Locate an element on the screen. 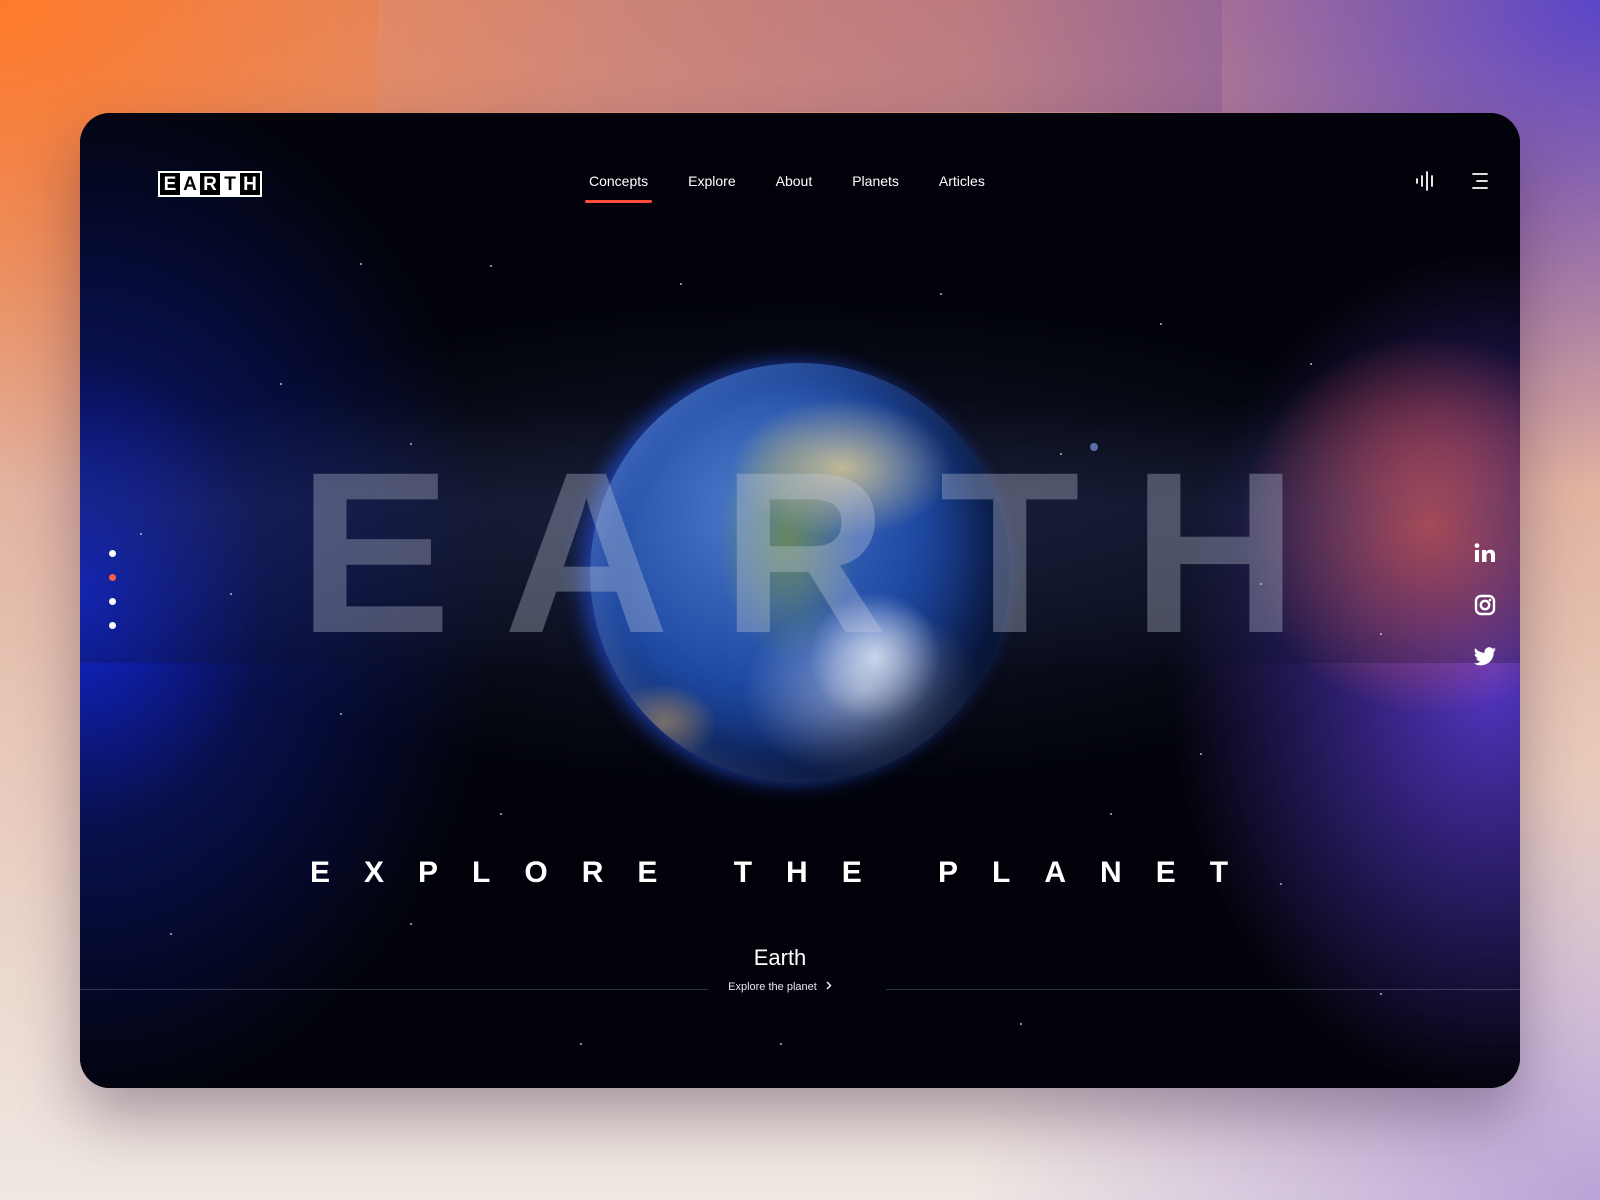  nav-item-explore: Explore is located at coordinates (711, 187).